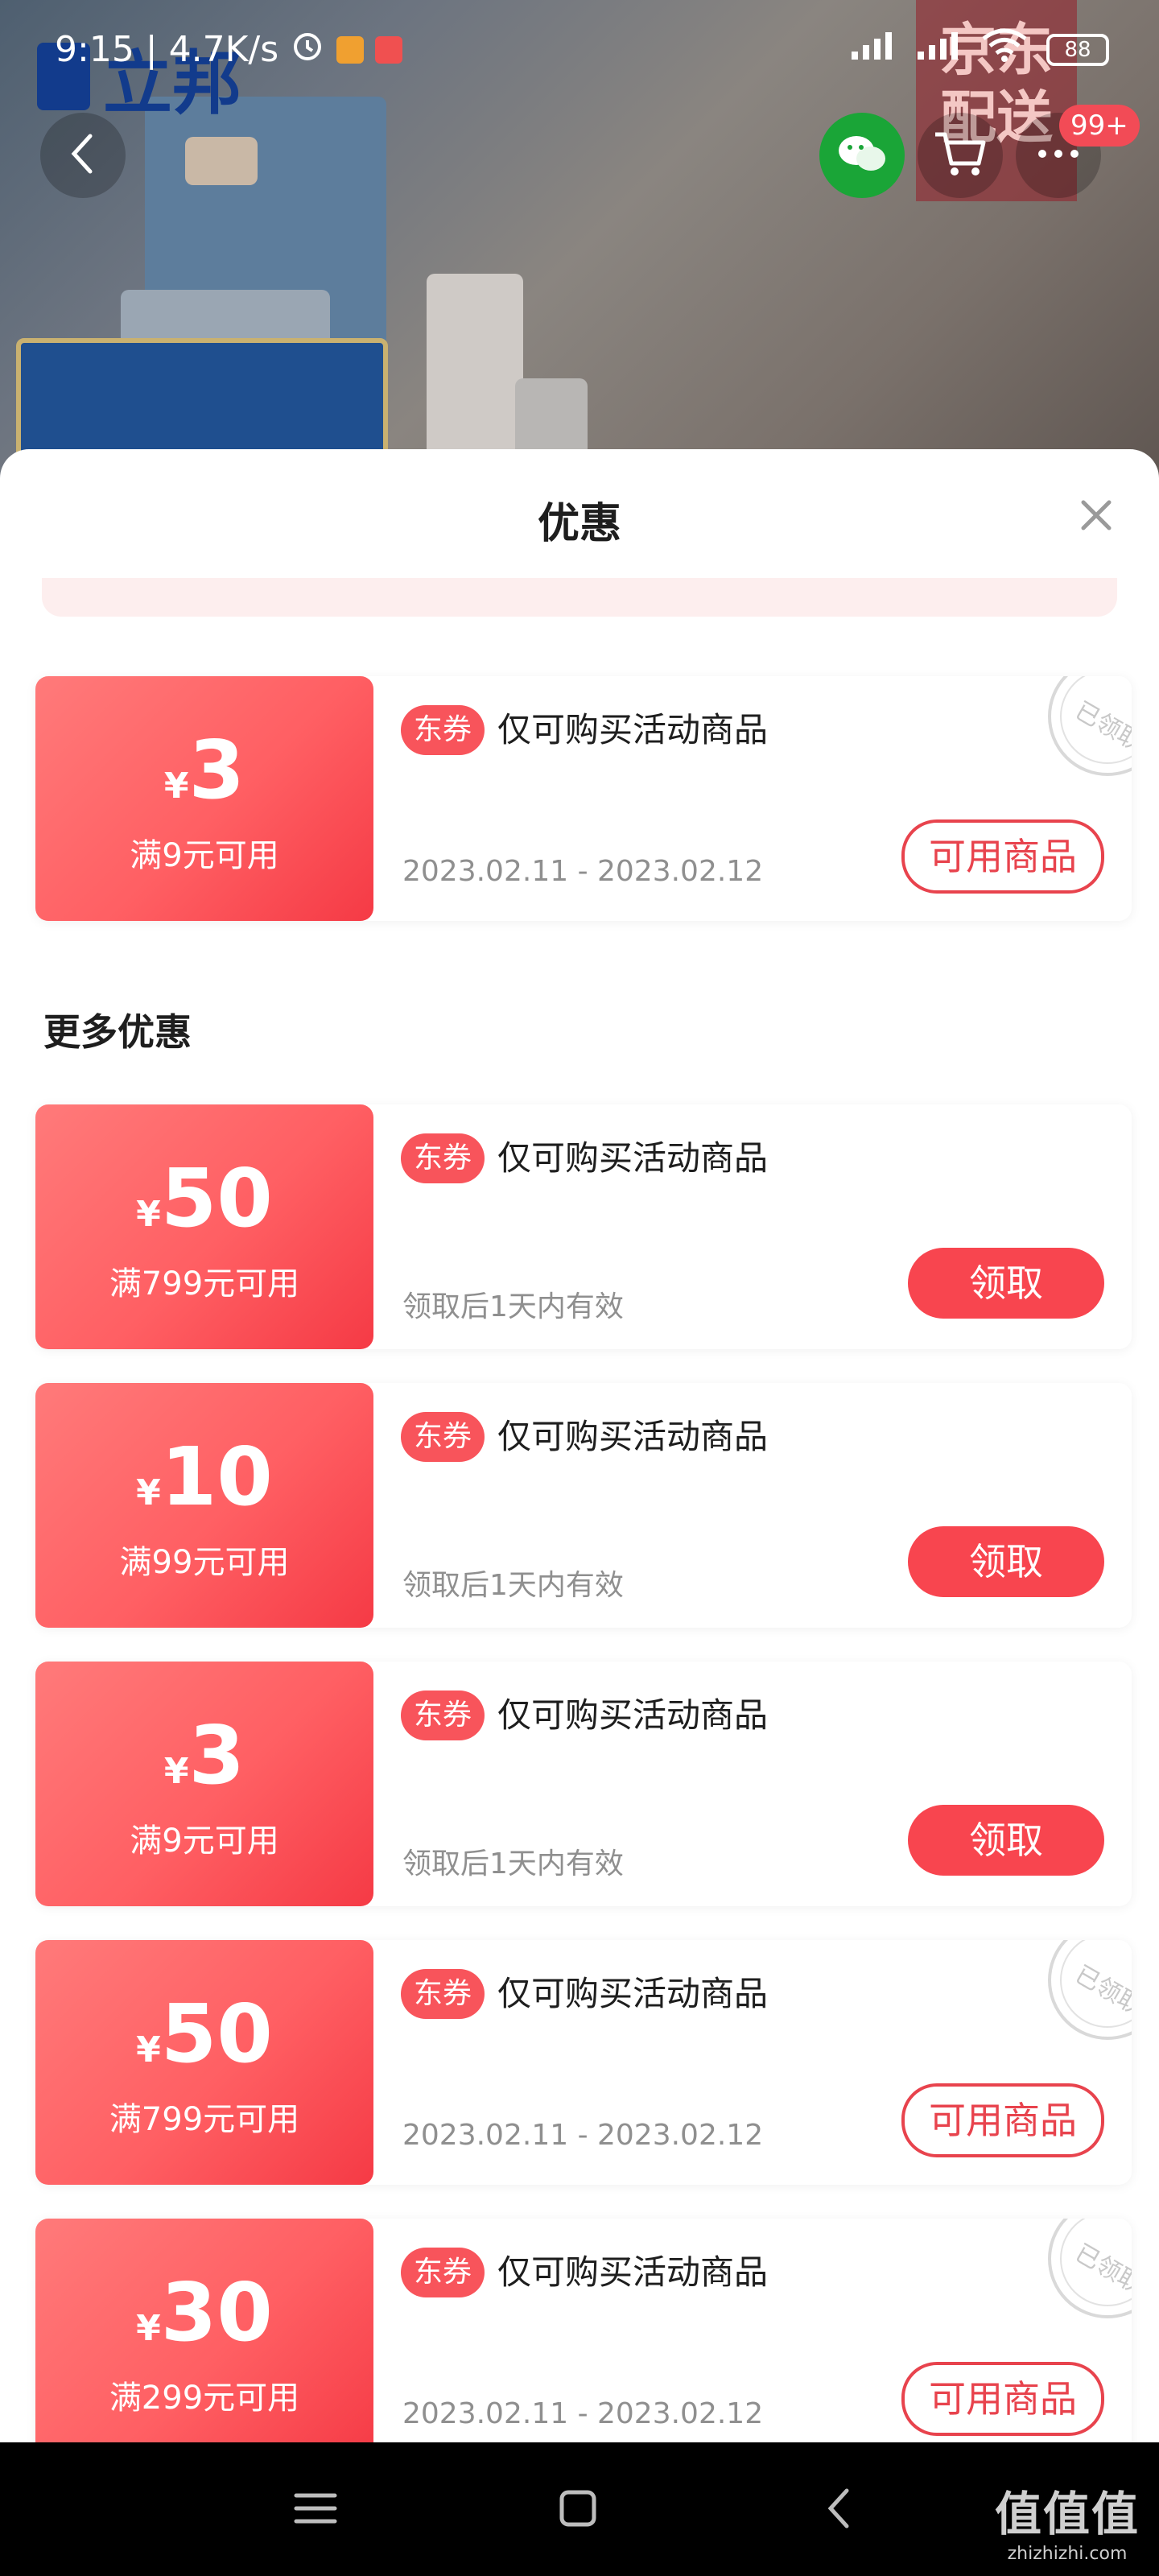 This screenshot has width=1159, height=2576. What do you see at coordinates (1067, 2514) in the screenshot?
I see `watermark-main: 值值值` at bounding box center [1067, 2514].